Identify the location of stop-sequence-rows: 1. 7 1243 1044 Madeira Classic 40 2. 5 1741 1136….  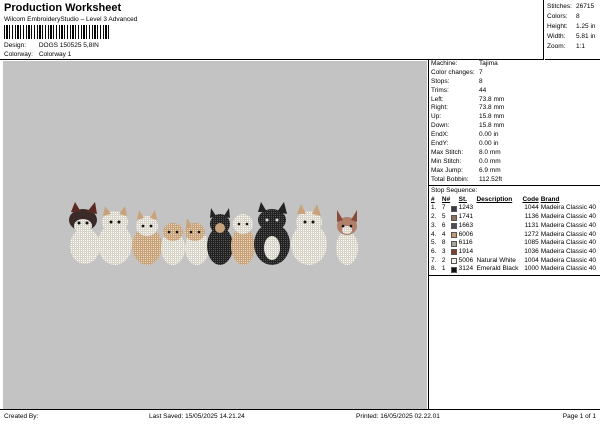
(514, 239).